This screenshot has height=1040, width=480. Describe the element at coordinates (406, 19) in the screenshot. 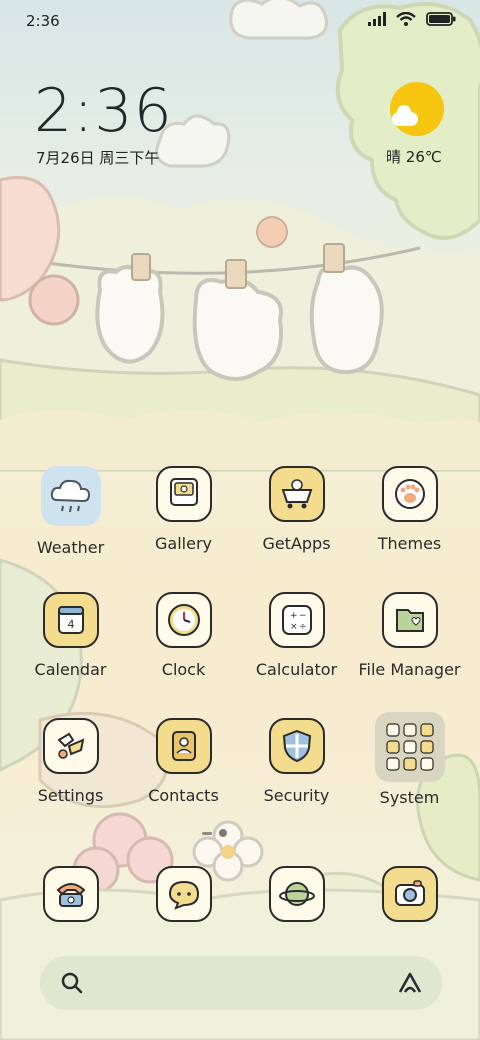

I see `wifi-icon` at that location.